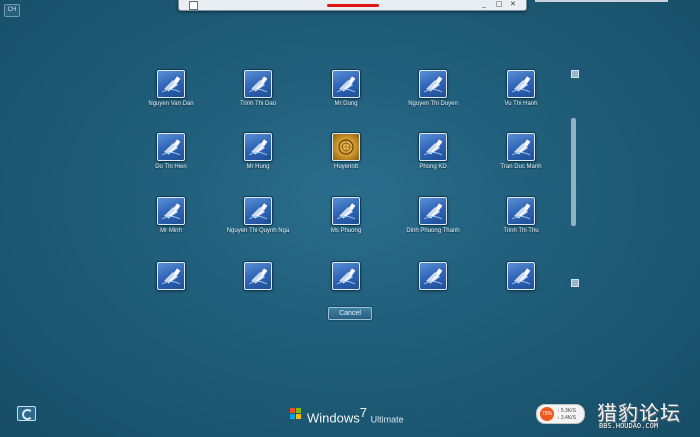 The height and width of the screenshot is (437, 700). I want to click on window-icon, so click(193, 5).